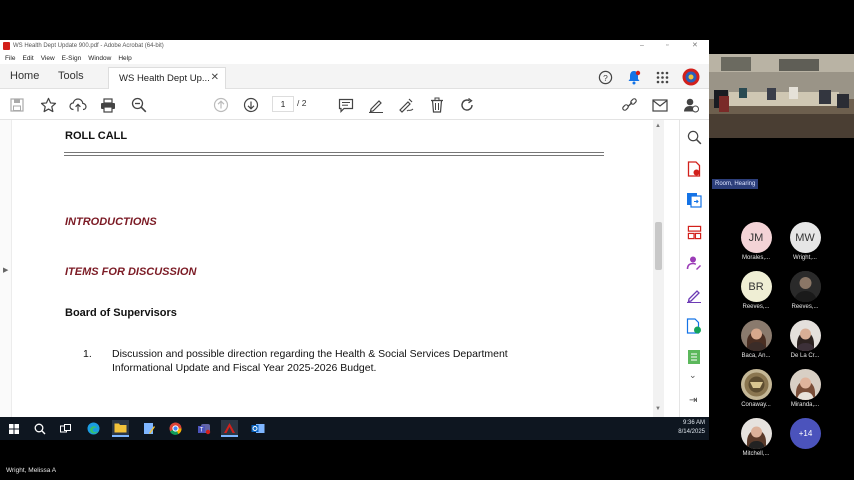 The image size is (854, 480). I want to click on scroll-up-icon: ▲, so click(658, 126).